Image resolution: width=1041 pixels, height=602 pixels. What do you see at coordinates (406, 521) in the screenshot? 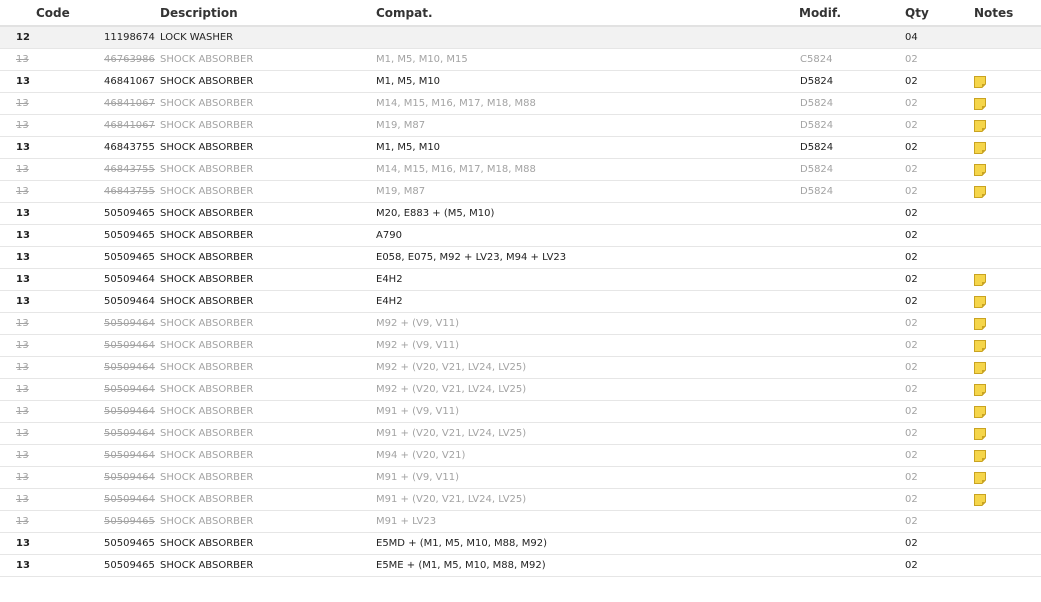
I see `cell-compat: M91 + LV23` at bounding box center [406, 521].